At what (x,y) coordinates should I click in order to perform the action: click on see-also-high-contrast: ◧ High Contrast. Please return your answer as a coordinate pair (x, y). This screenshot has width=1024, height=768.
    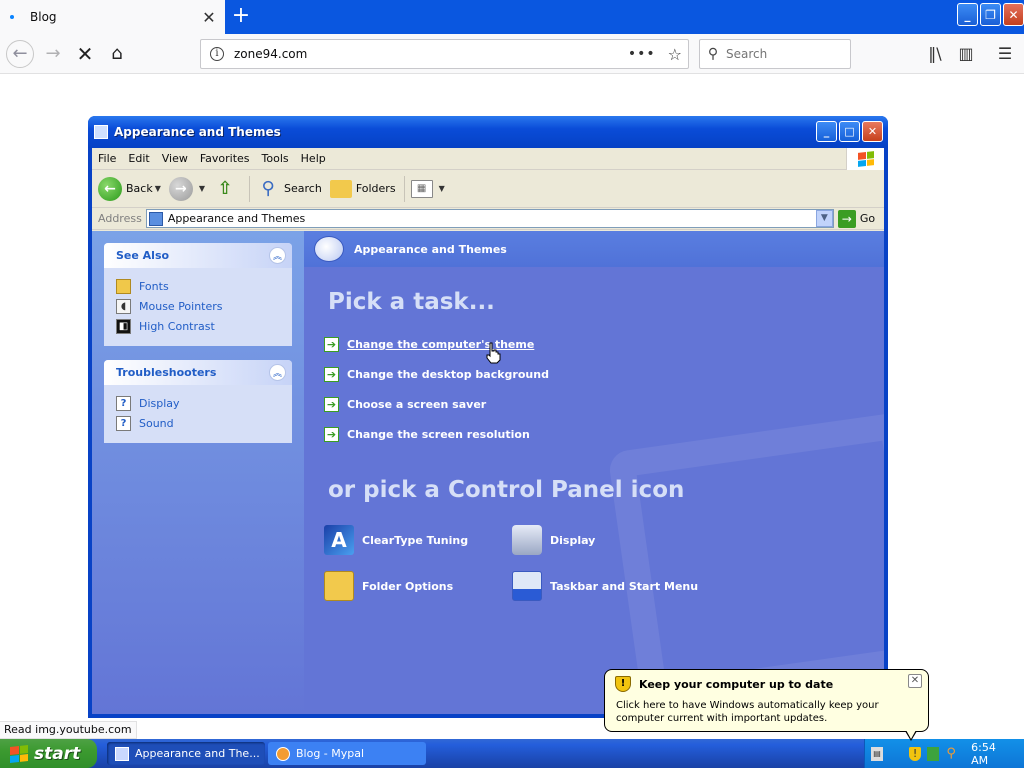
    Looking at the image, I should click on (198, 326).